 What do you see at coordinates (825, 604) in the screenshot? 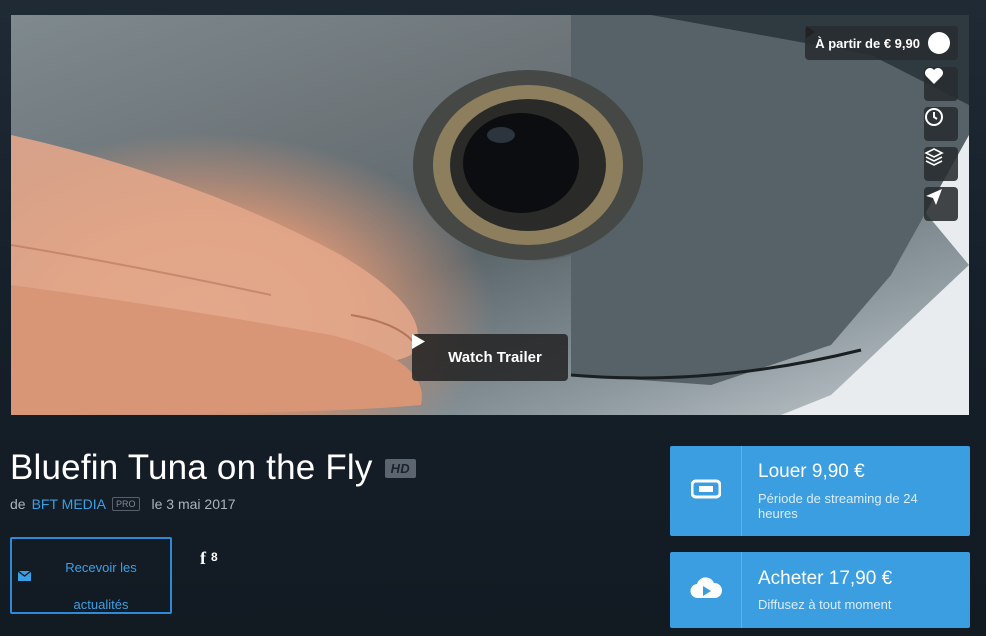
I see `buy-subtitle: Diffusez à tout moment` at bounding box center [825, 604].